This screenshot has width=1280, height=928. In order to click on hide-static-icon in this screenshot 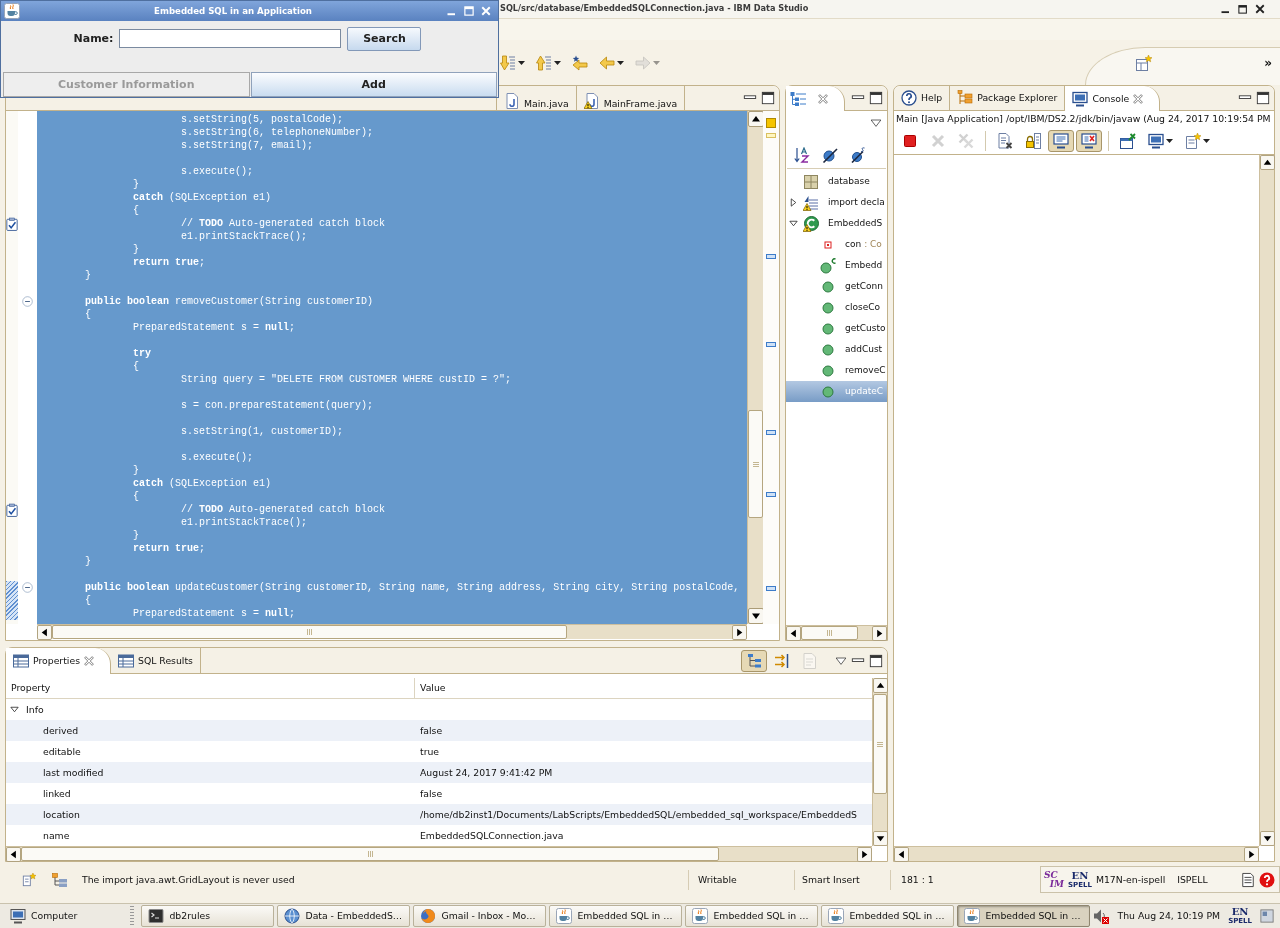, I will do `click(858, 155)`.